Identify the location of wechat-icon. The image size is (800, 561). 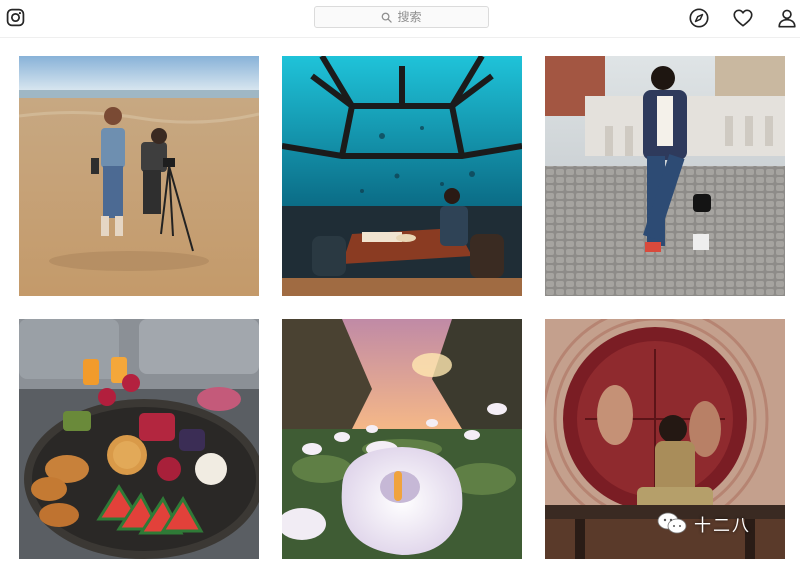
(672, 523).